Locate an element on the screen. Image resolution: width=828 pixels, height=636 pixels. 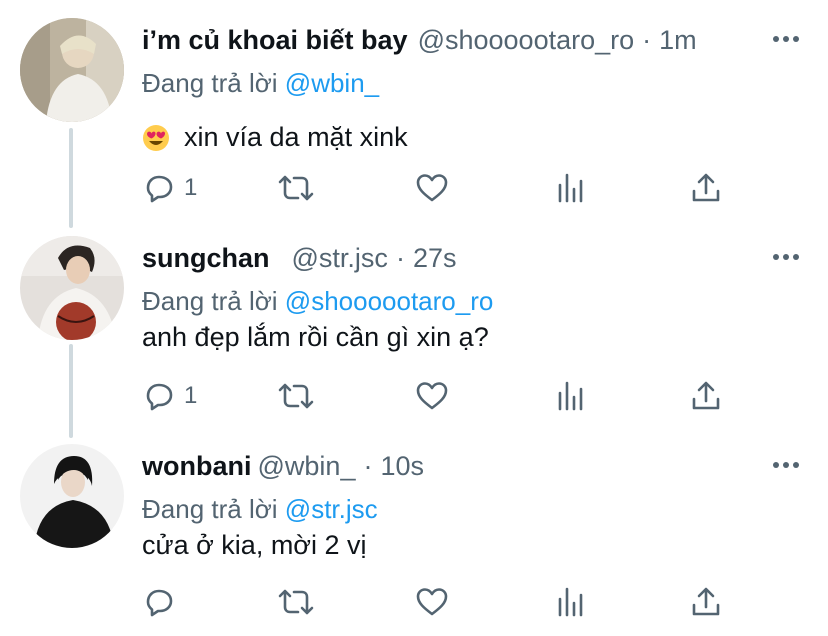
timestamp: 27s is located at coordinates (435, 258).